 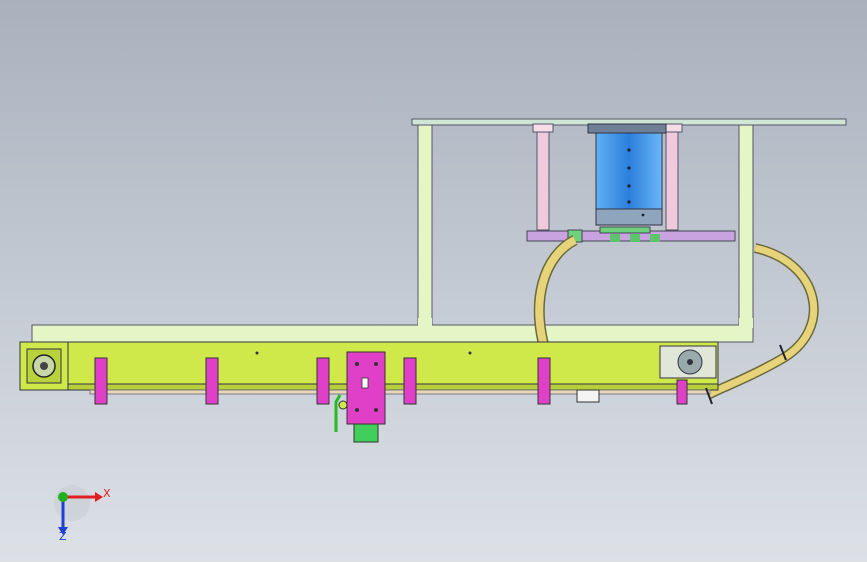 I want to click on left-post, so click(x=425, y=226).